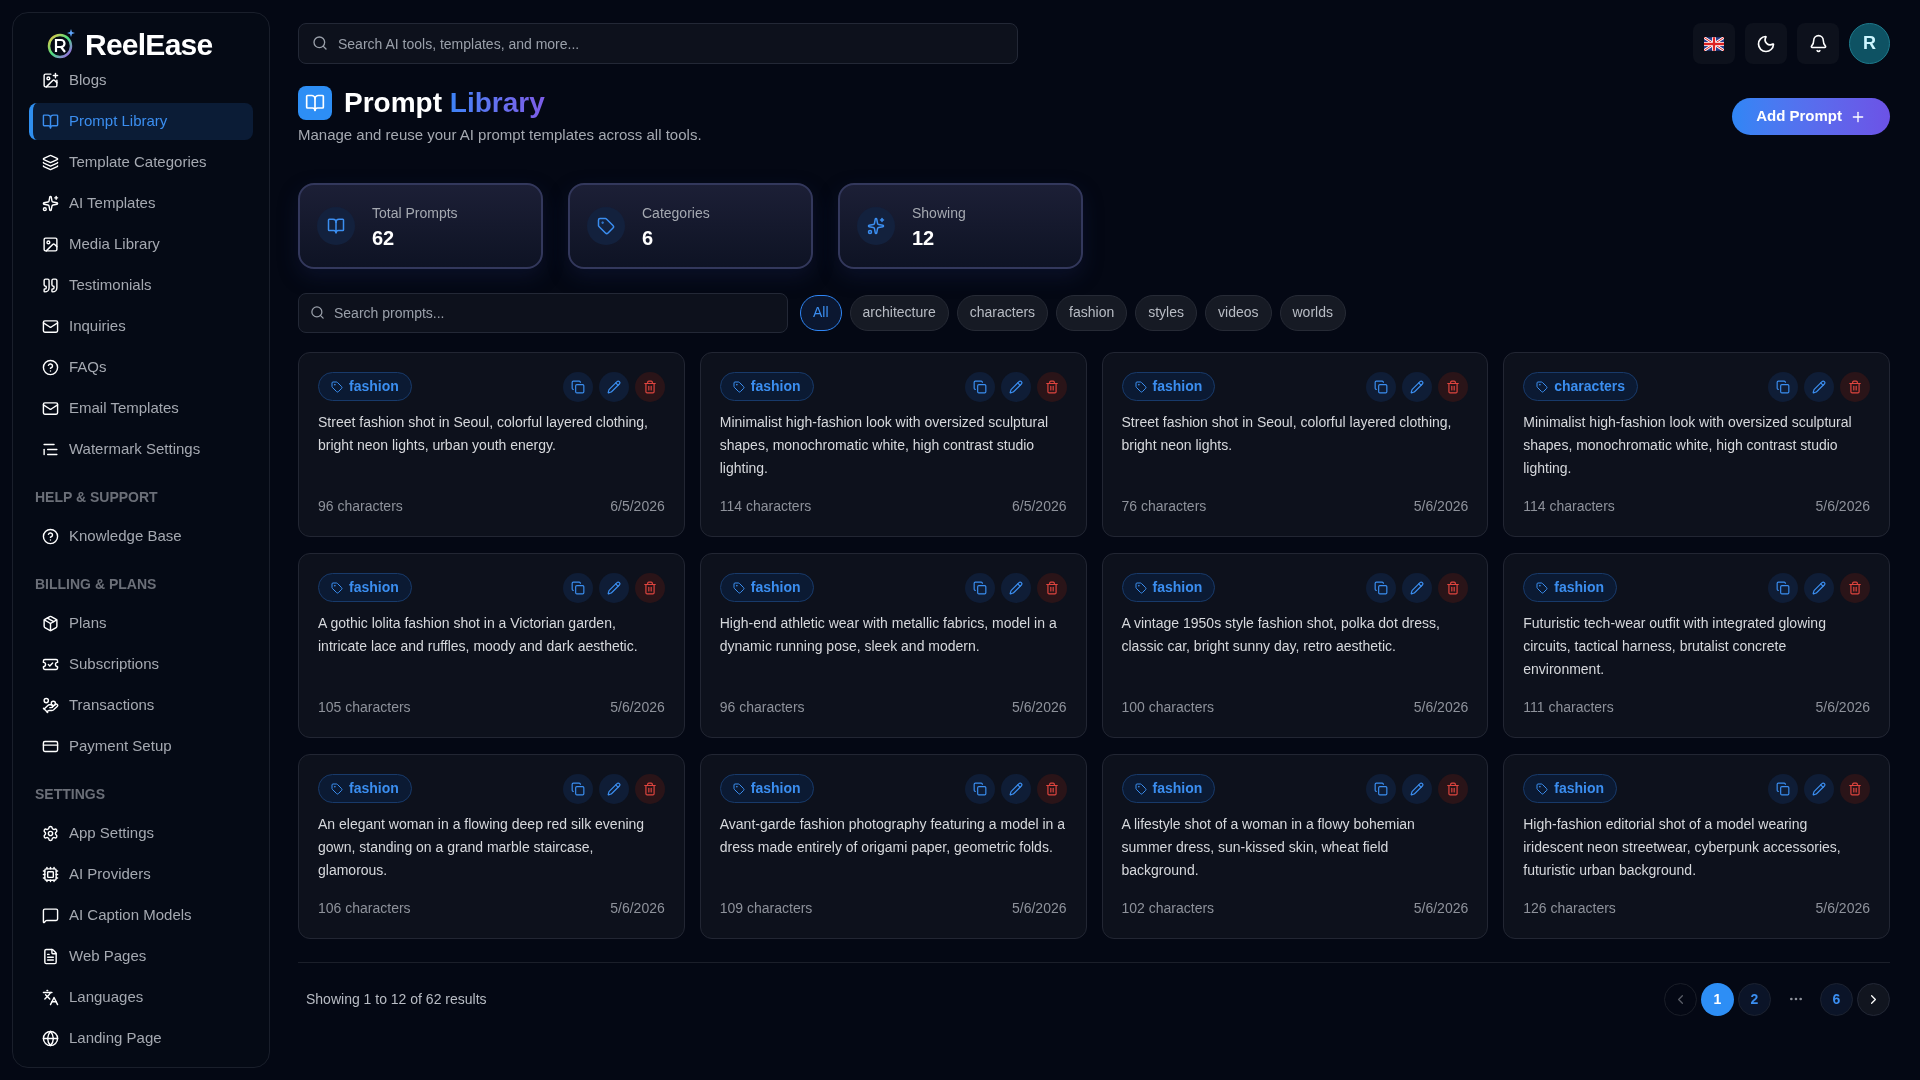 This screenshot has width=1920, height=1080. I want to click on trash-icon, so click(1453, 788).